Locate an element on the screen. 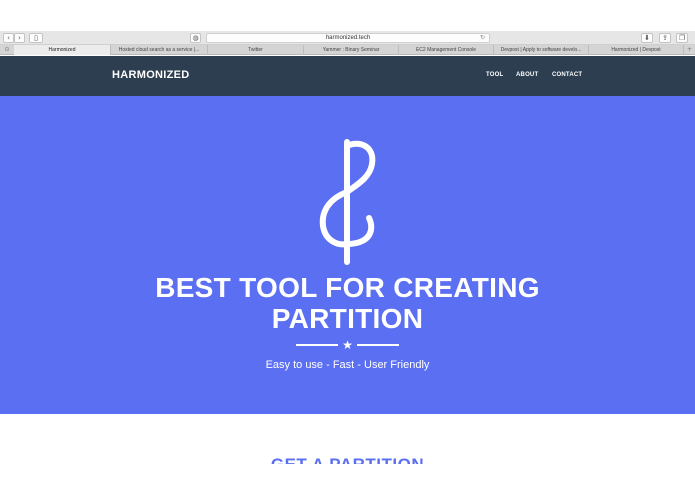  tabs-icon: ❐ is located at coordinates (682, 38).